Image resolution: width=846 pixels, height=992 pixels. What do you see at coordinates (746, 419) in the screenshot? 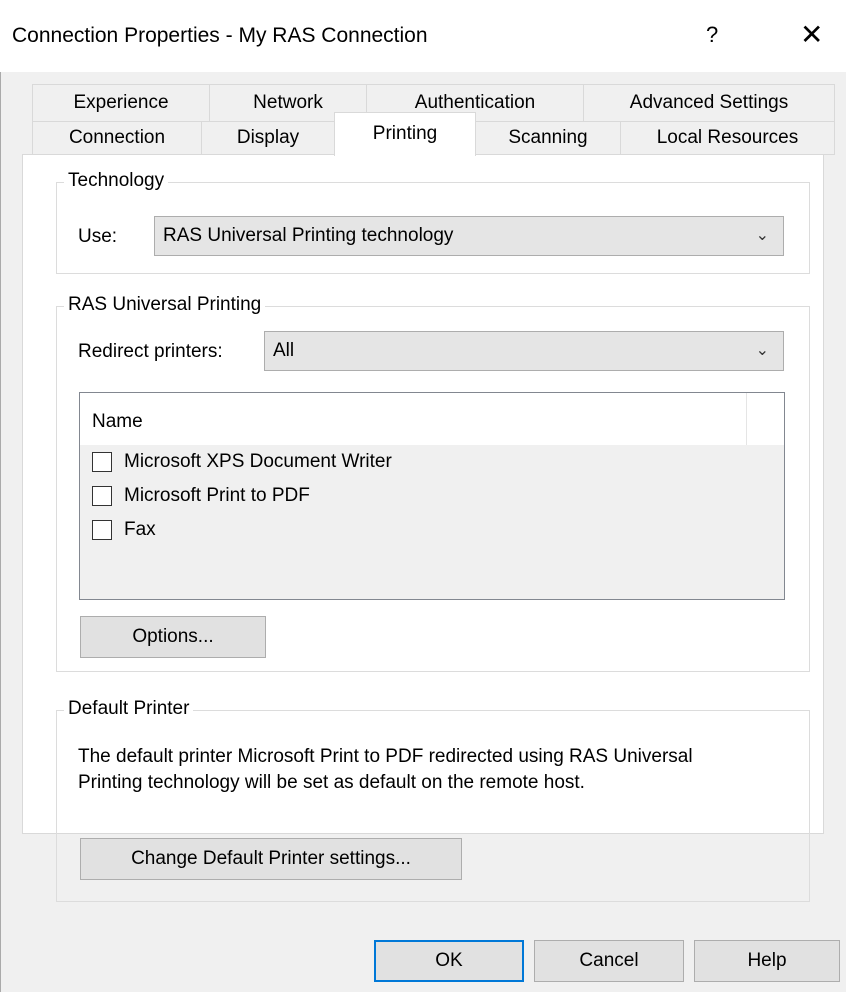
I see `column-separator` at bounding box center [746, 419].